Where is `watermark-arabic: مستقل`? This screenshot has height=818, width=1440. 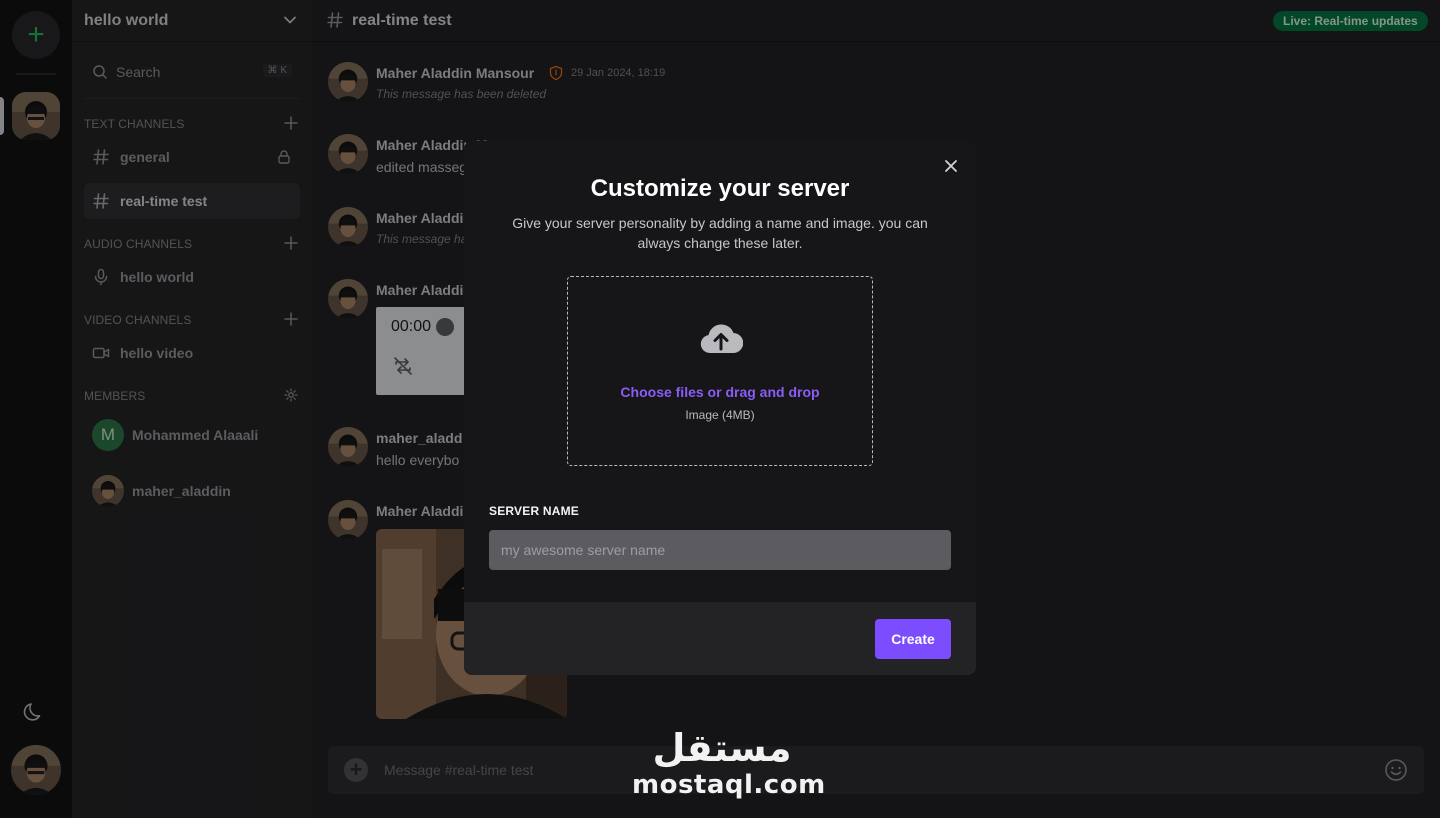
watermark-arabic: مستقل is located at coordinates (722, 748).